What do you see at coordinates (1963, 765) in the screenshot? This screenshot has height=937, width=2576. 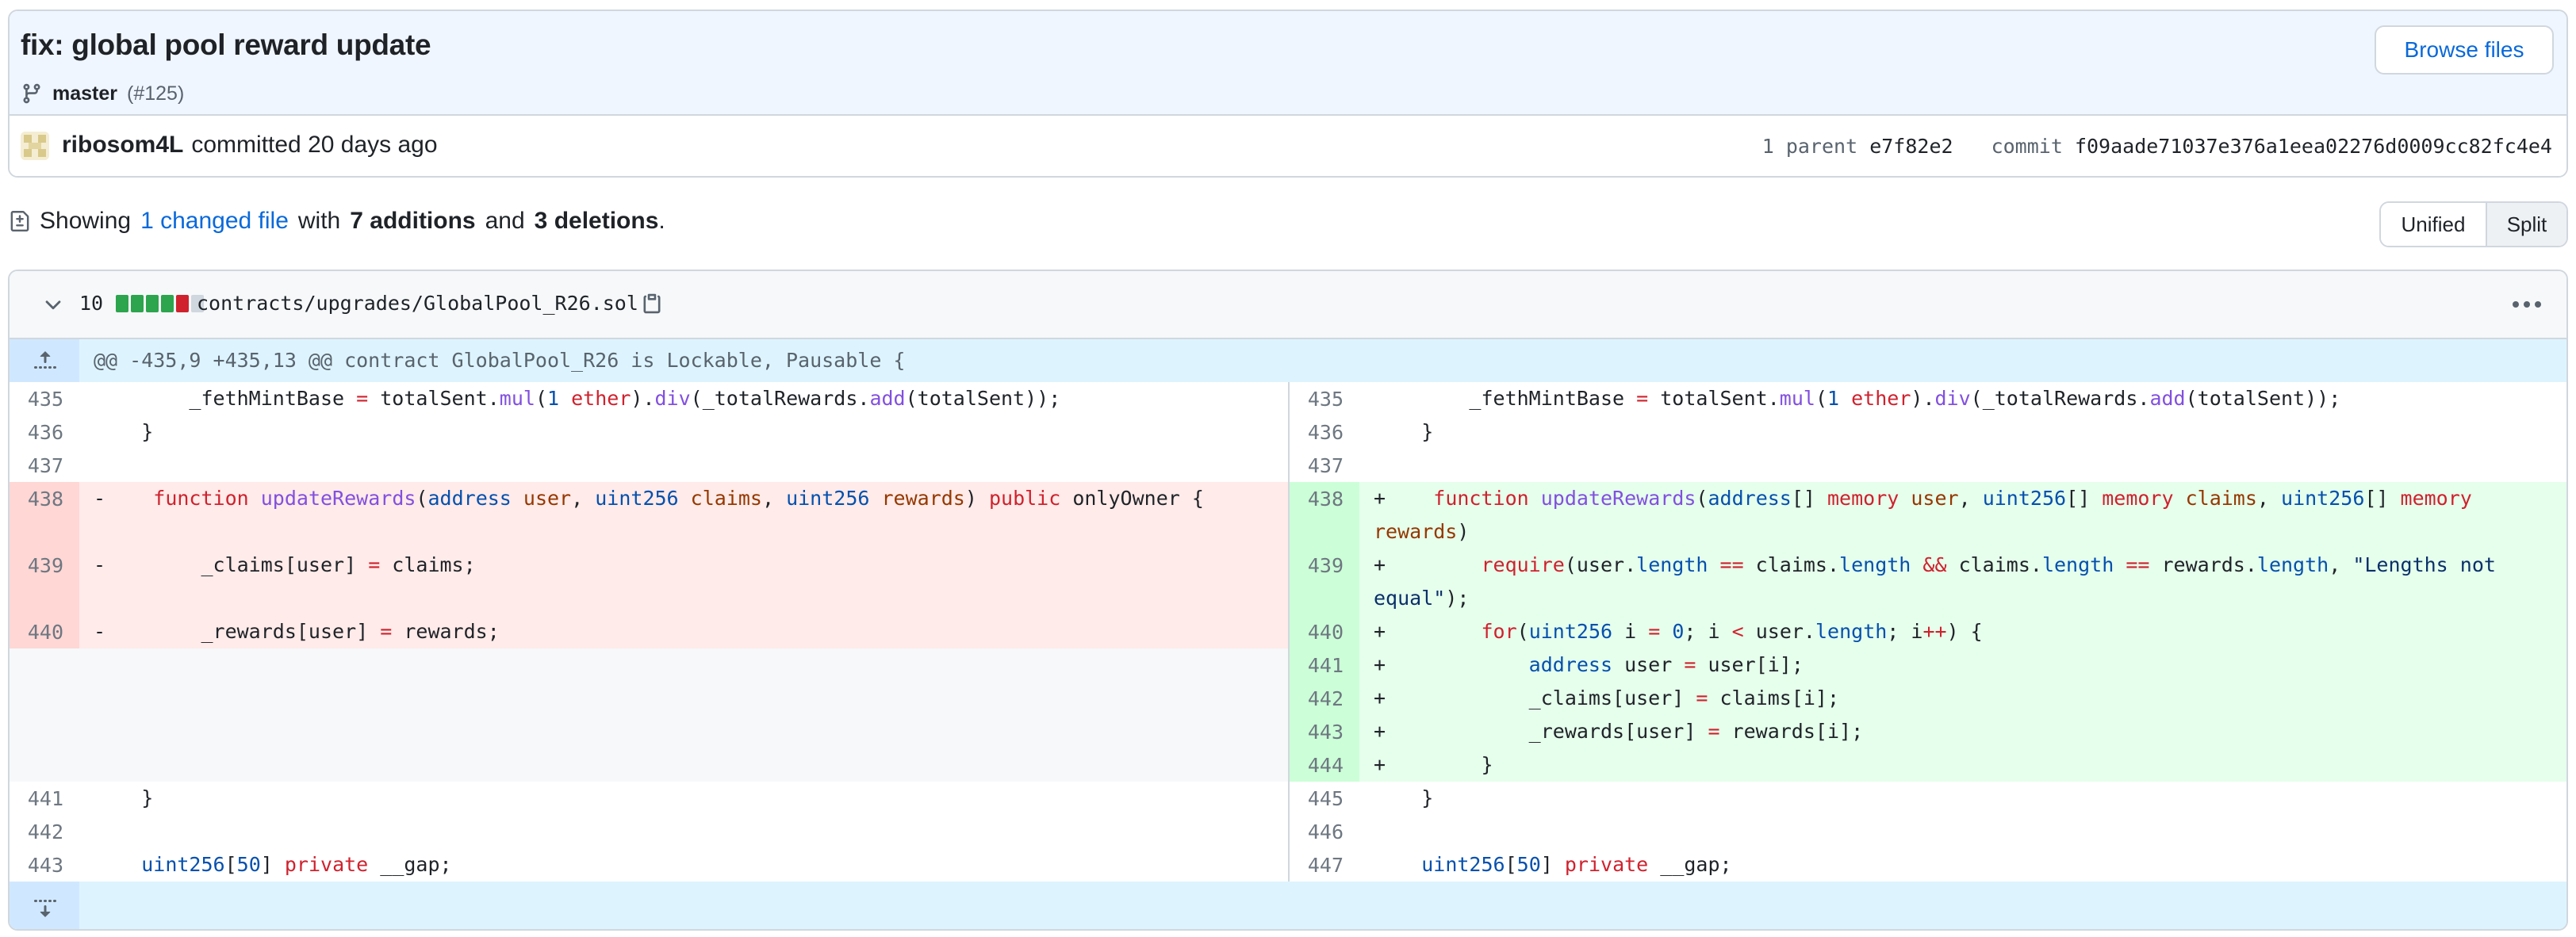 I see `added-code-line: + }` at bounding box center [1963, 765].